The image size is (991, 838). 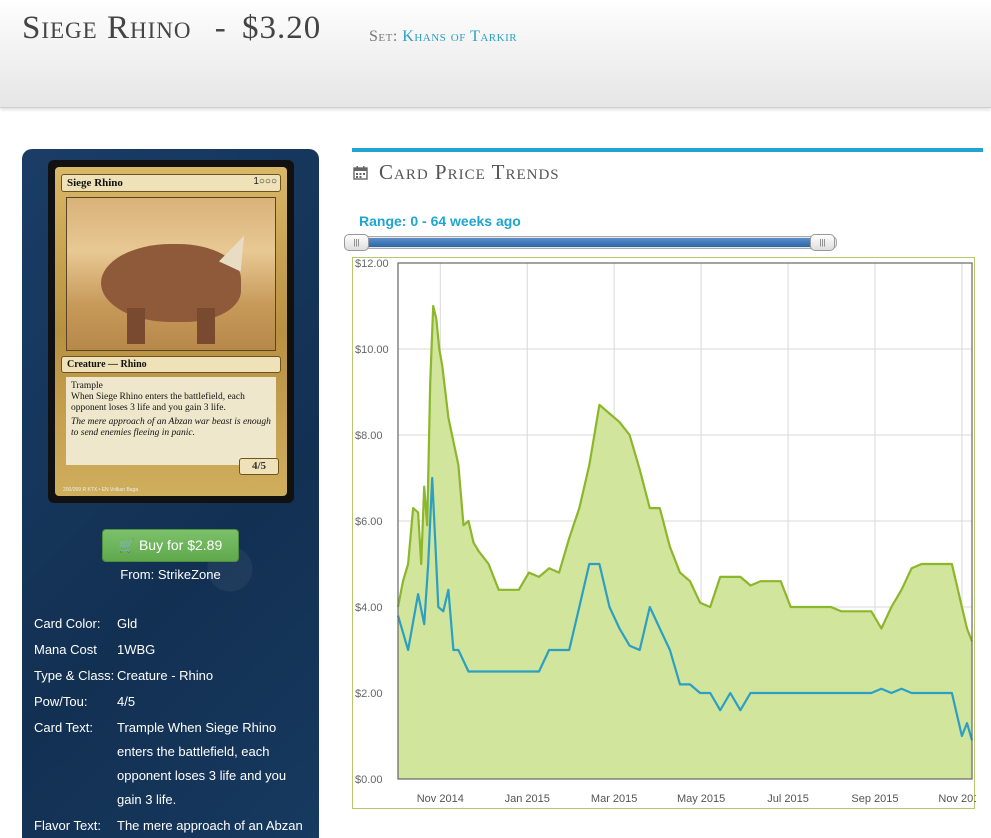 I want to click on detail-value: Gld, so click(x=127, y=623).